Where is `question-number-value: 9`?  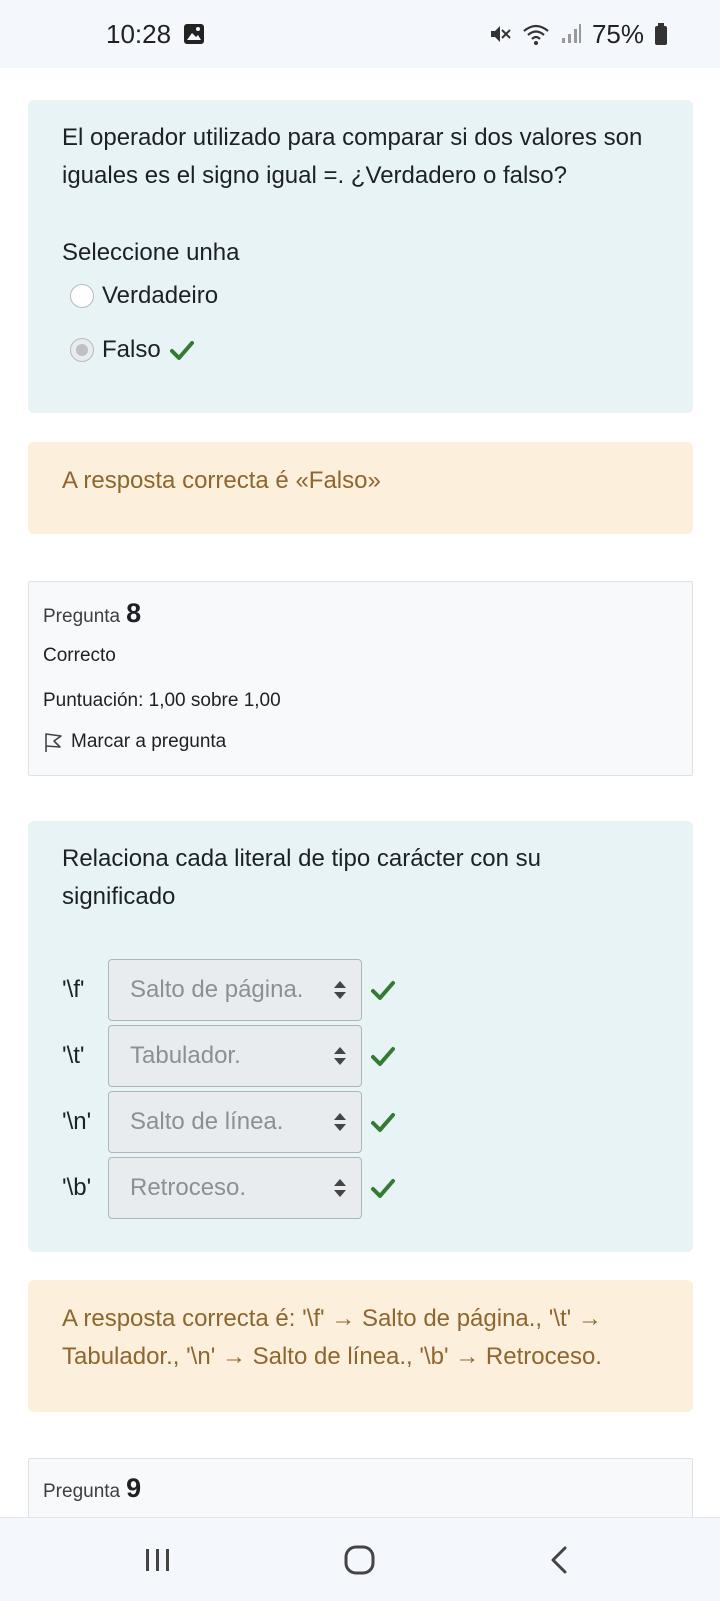 question-number-value: 9 is located at coordinates (134, 1488).